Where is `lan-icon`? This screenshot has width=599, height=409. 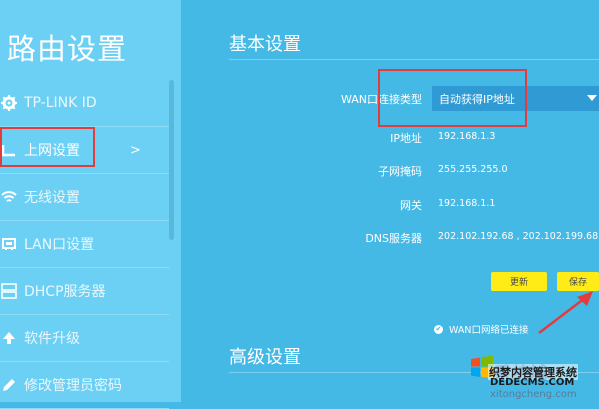
lan-icon is located at coordinates (9, 244).